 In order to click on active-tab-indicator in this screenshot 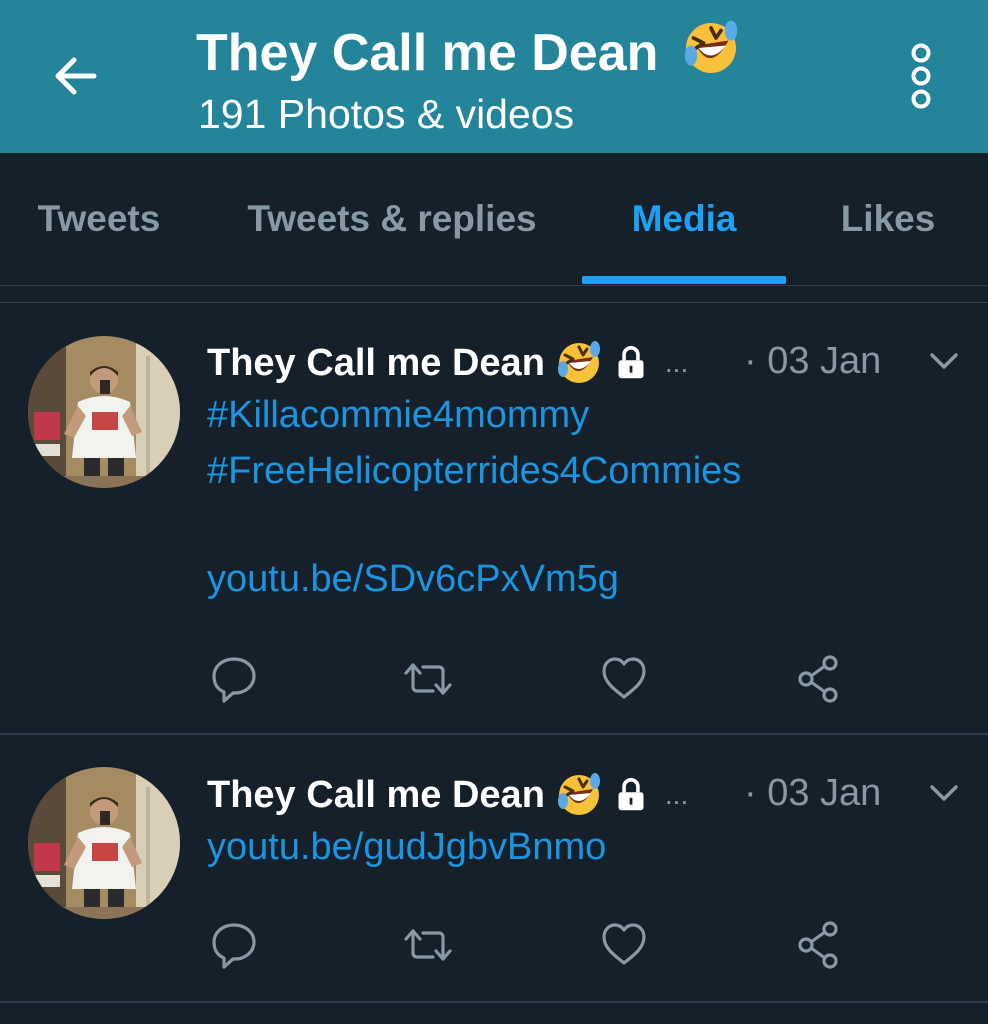, I will do `click(684, 280)`.